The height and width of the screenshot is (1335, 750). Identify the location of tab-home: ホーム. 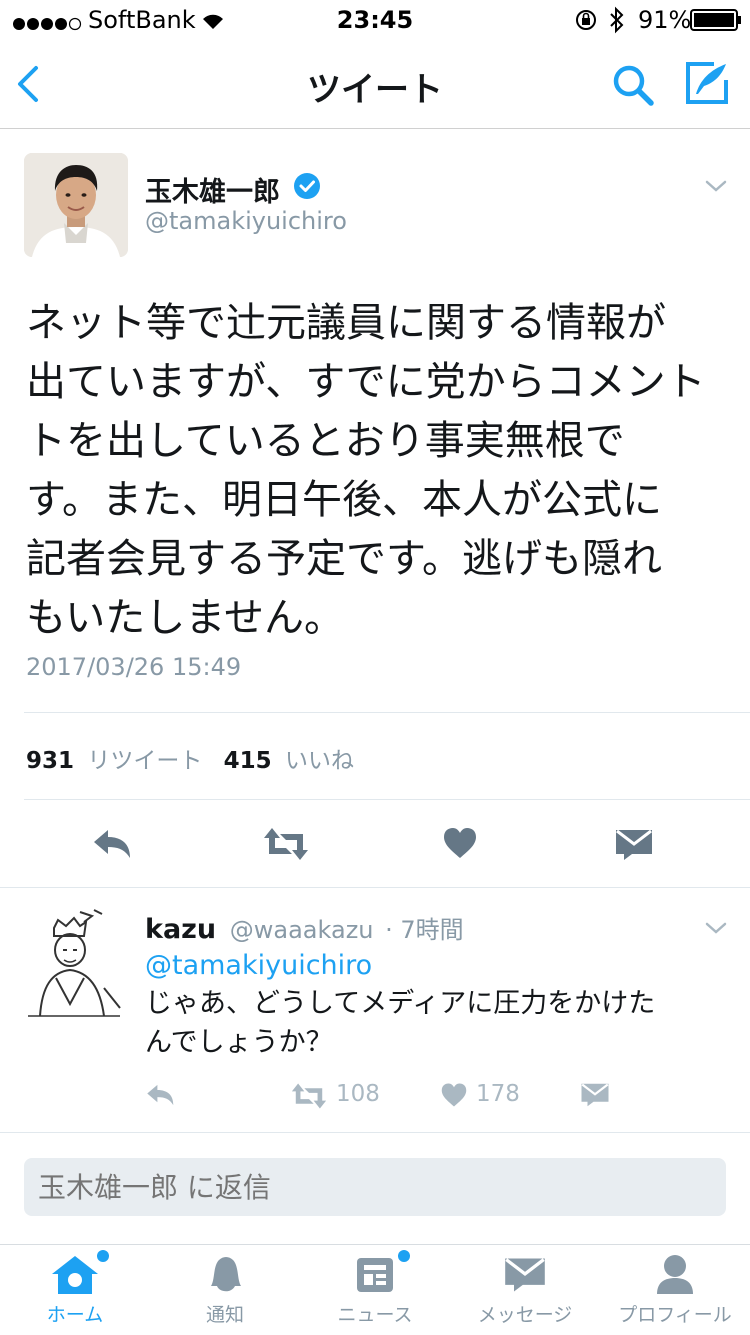
(75, 1290).